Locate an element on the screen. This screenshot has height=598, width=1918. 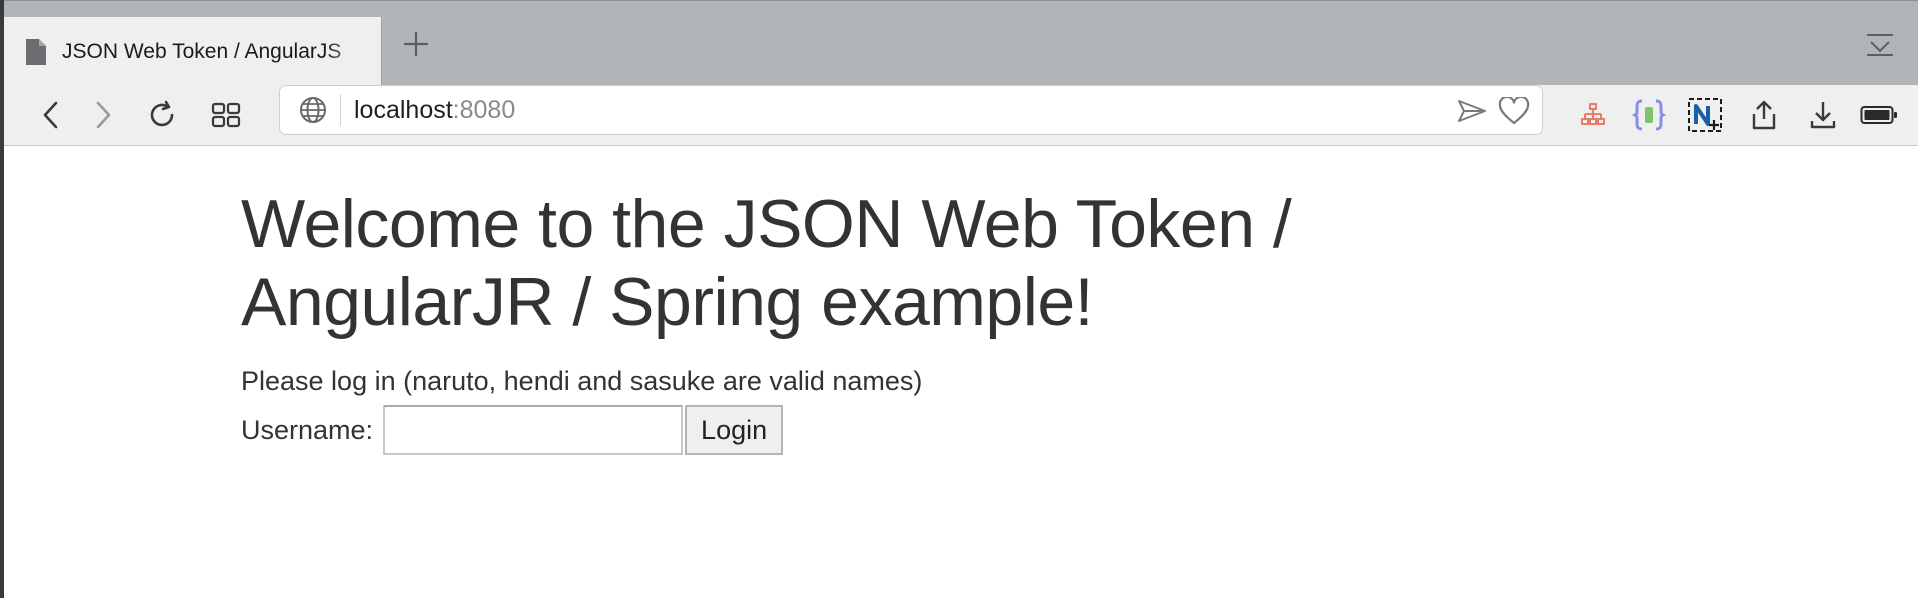
tab-overview-button is located at coordinates (226, 115).